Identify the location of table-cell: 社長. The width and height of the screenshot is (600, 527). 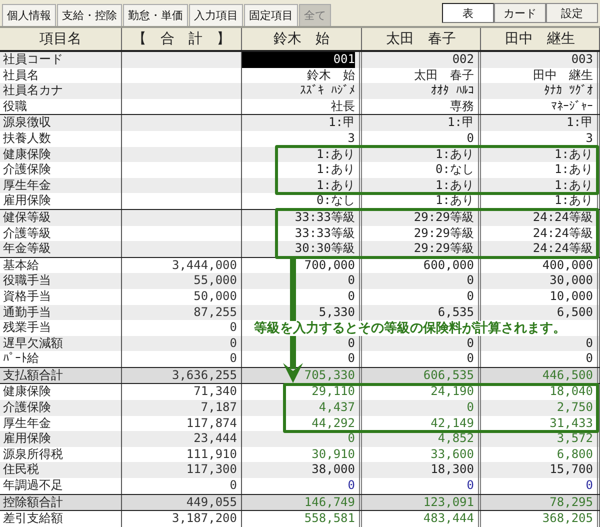
(343, 105).